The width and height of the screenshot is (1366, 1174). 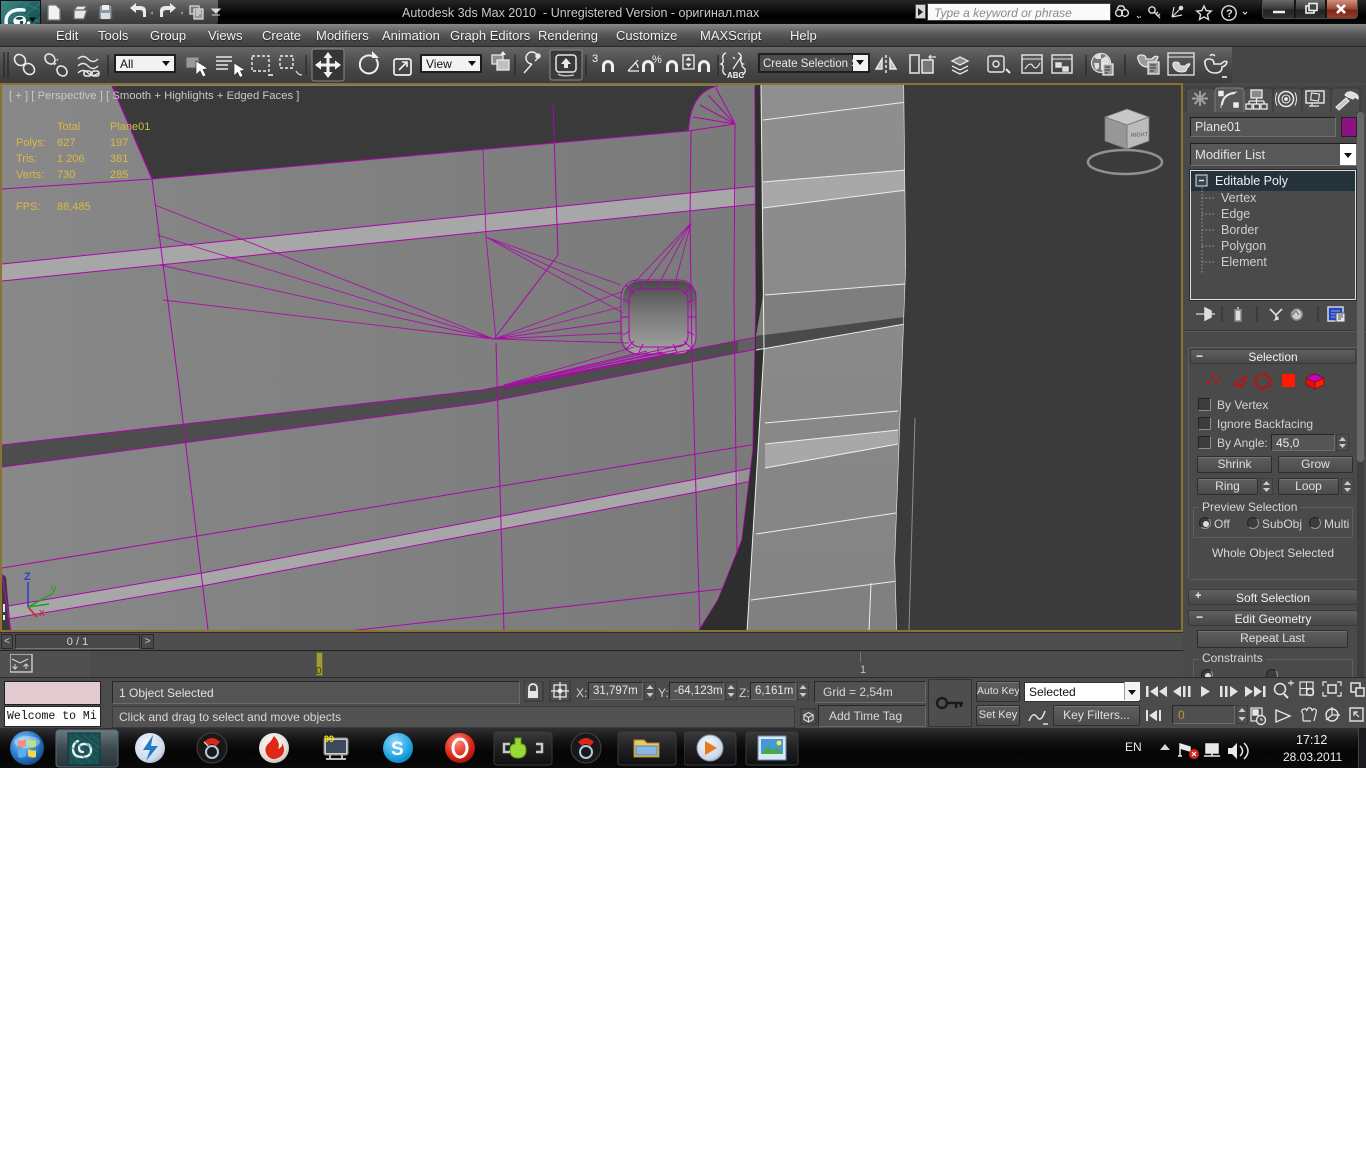 I want to click on svg-text: 99, so click(x=329, y=739).